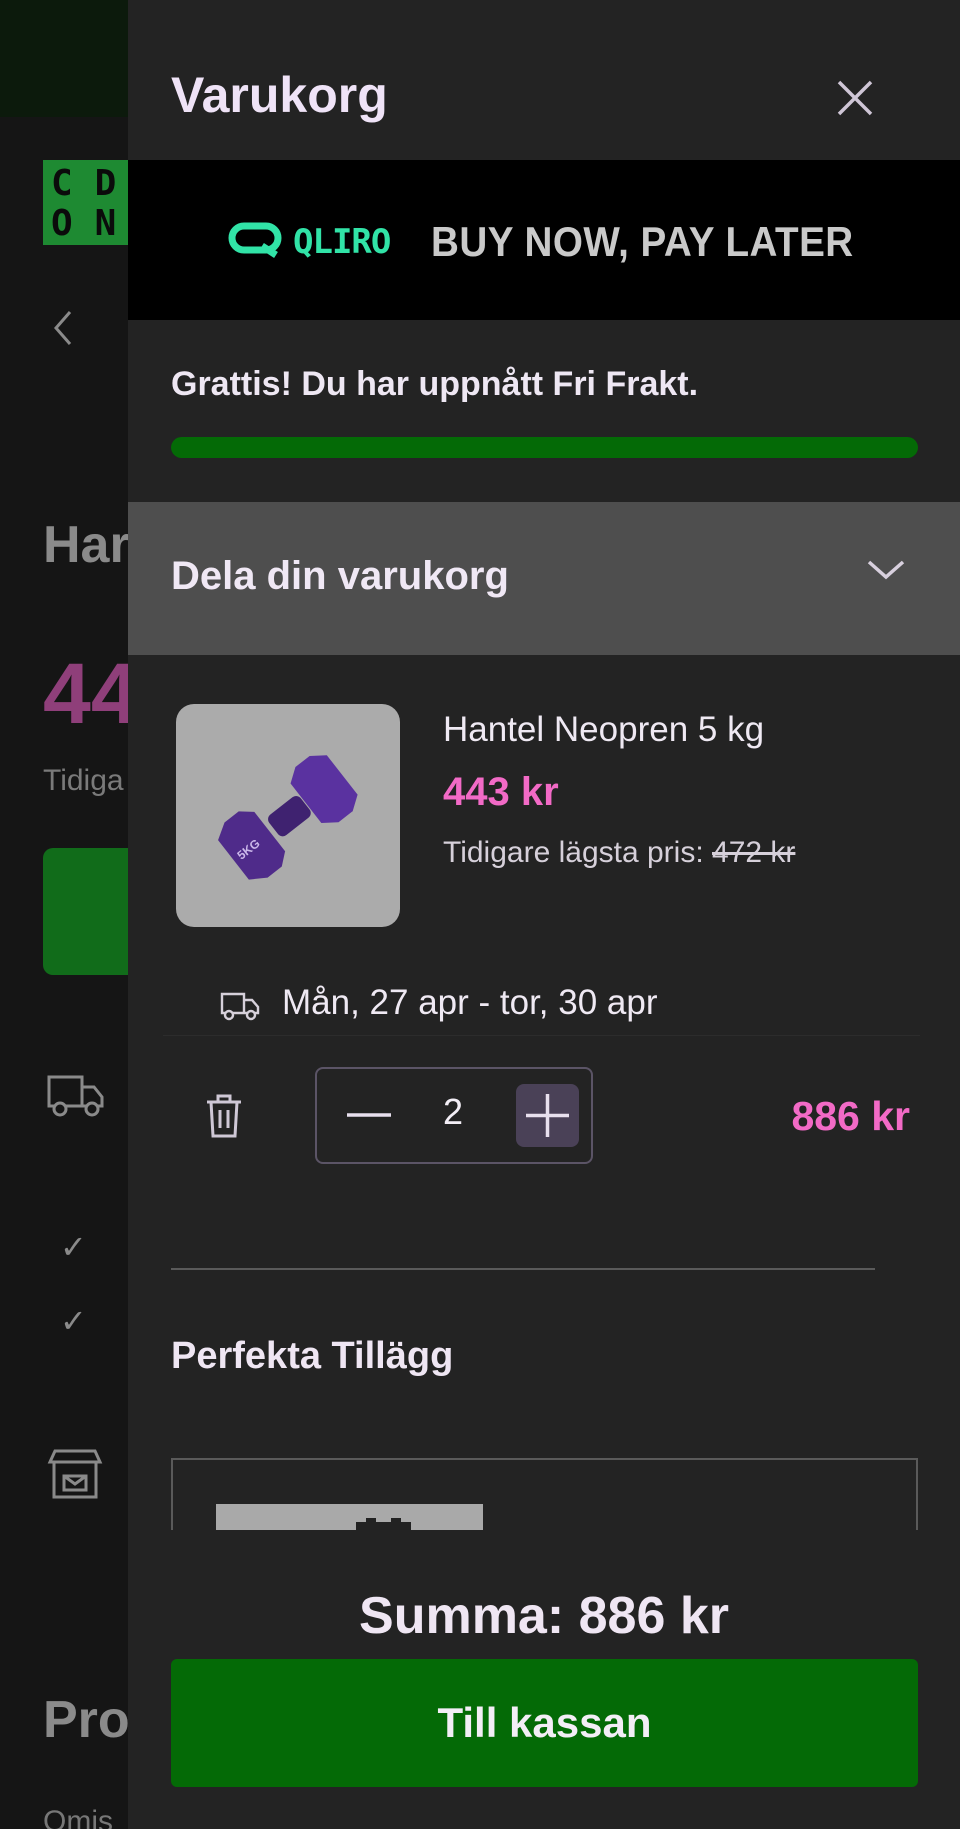  Describe the element at coordinates (86, 694) in the screenshot. I see `background-product-price: 44` at that location.